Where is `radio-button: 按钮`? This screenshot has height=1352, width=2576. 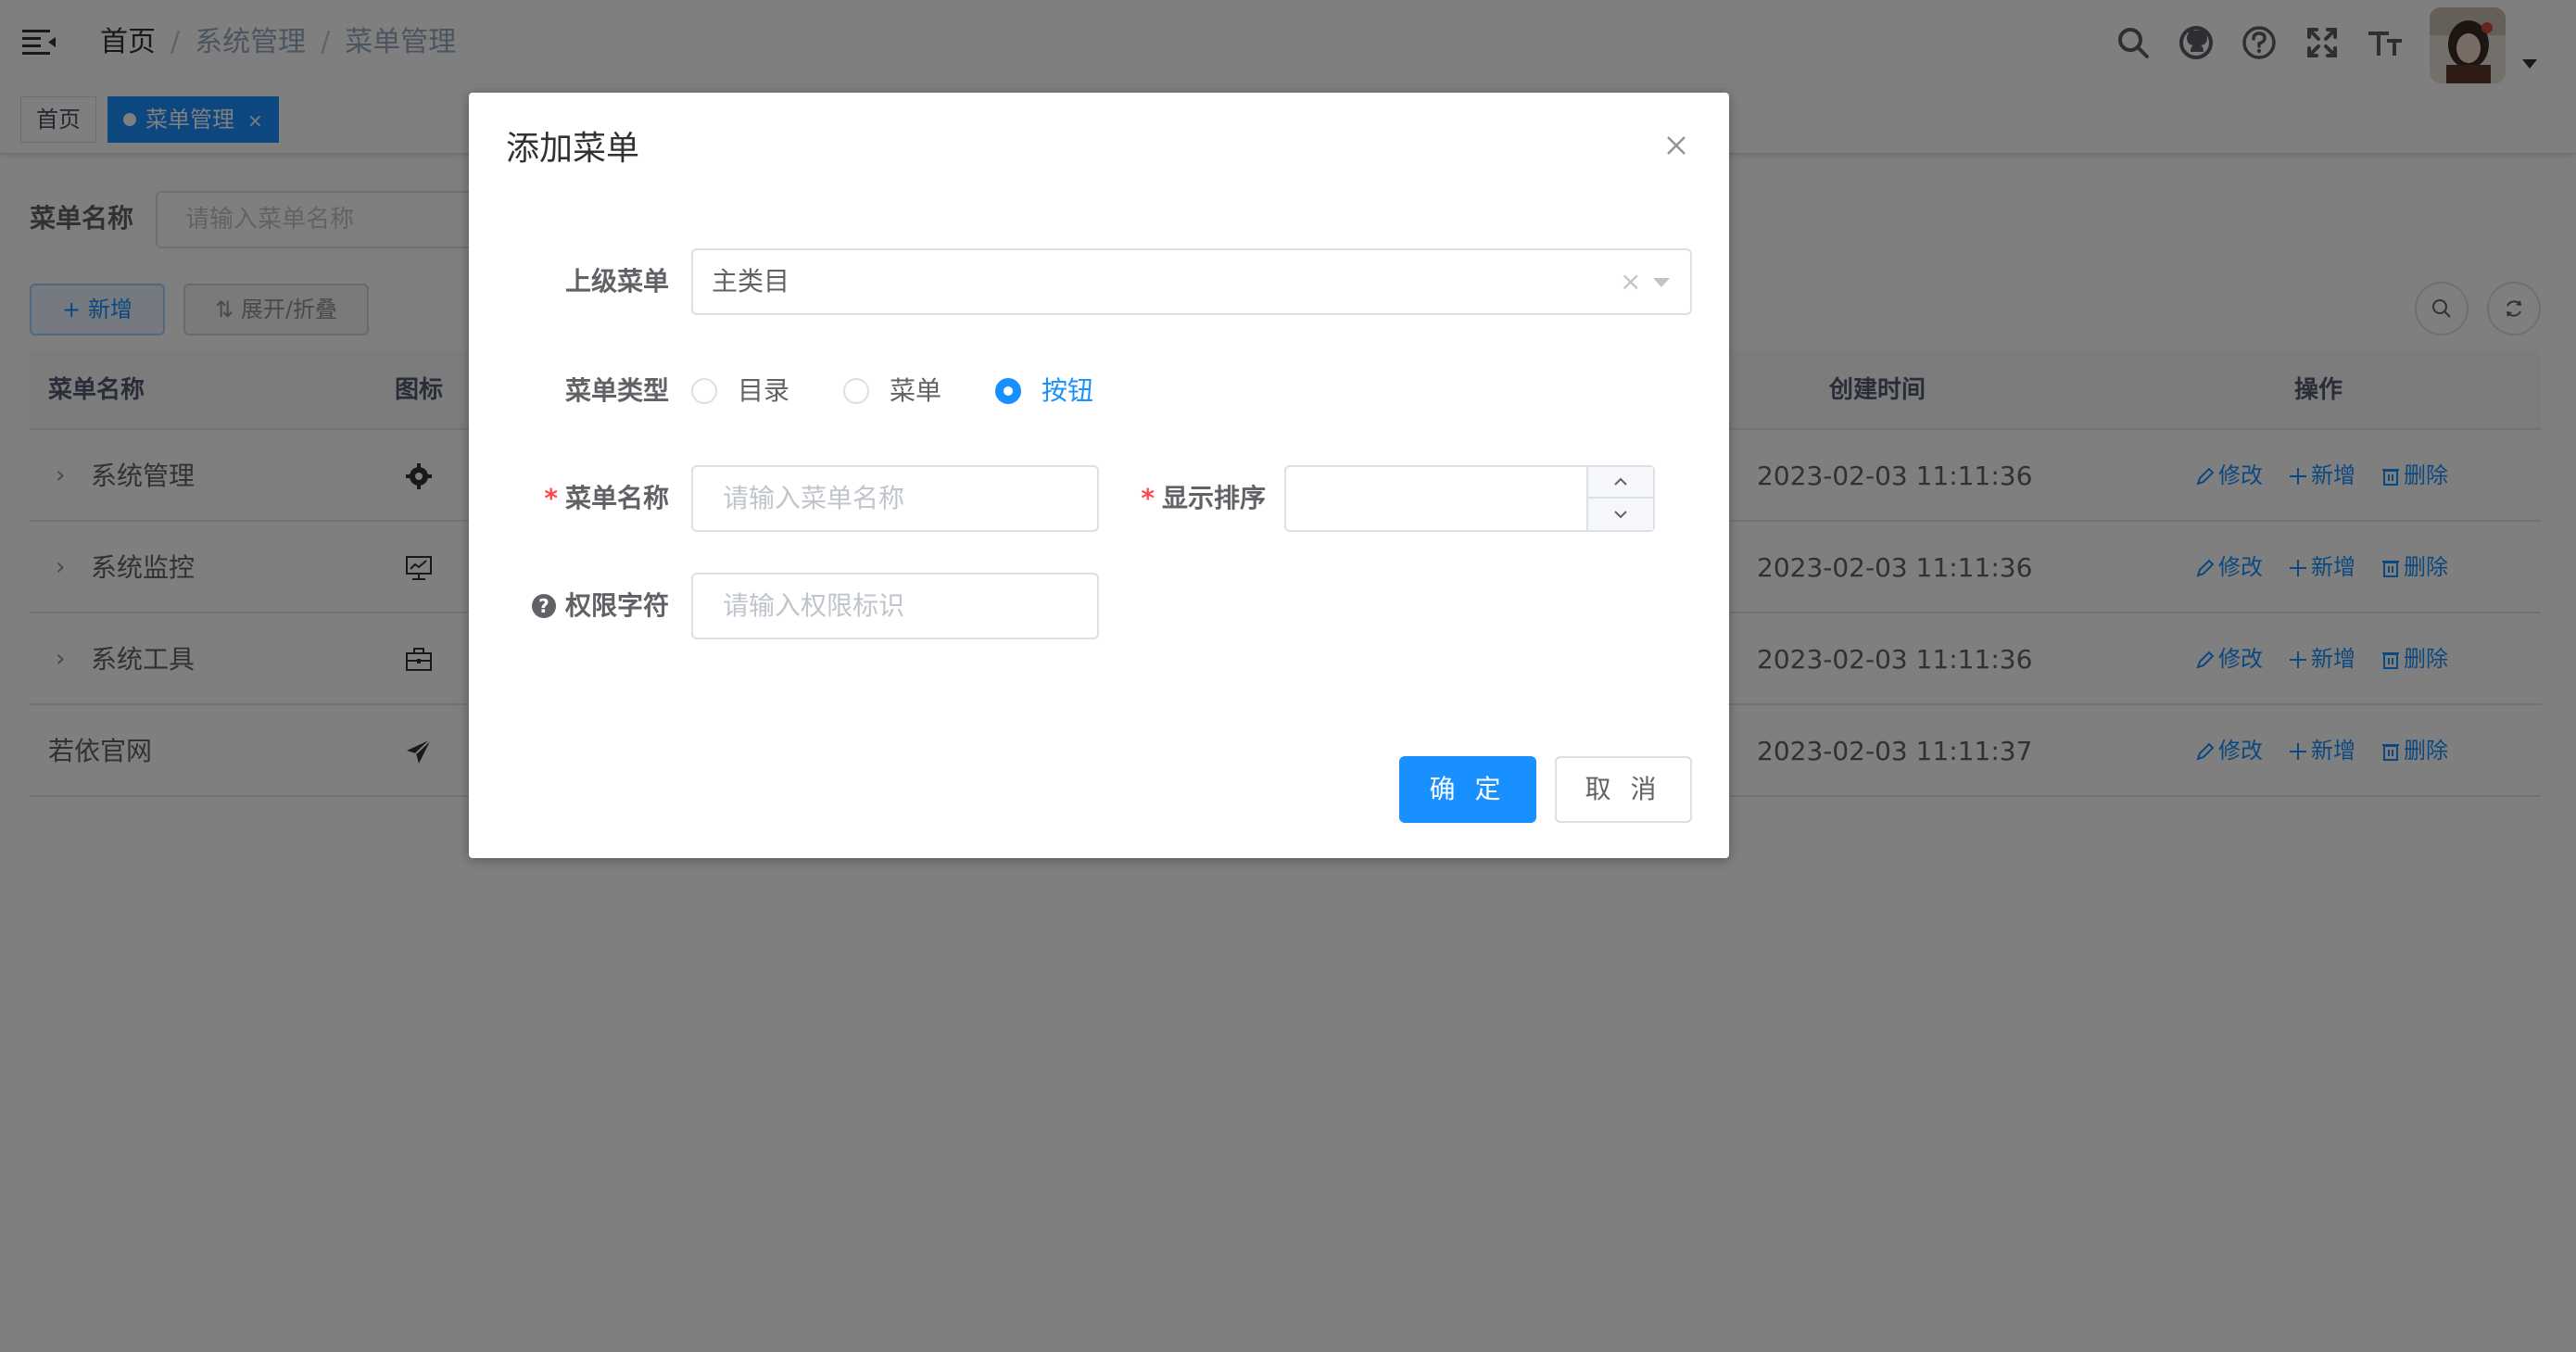
radio-button: 按钮 is located at coordinates (1044, 391).